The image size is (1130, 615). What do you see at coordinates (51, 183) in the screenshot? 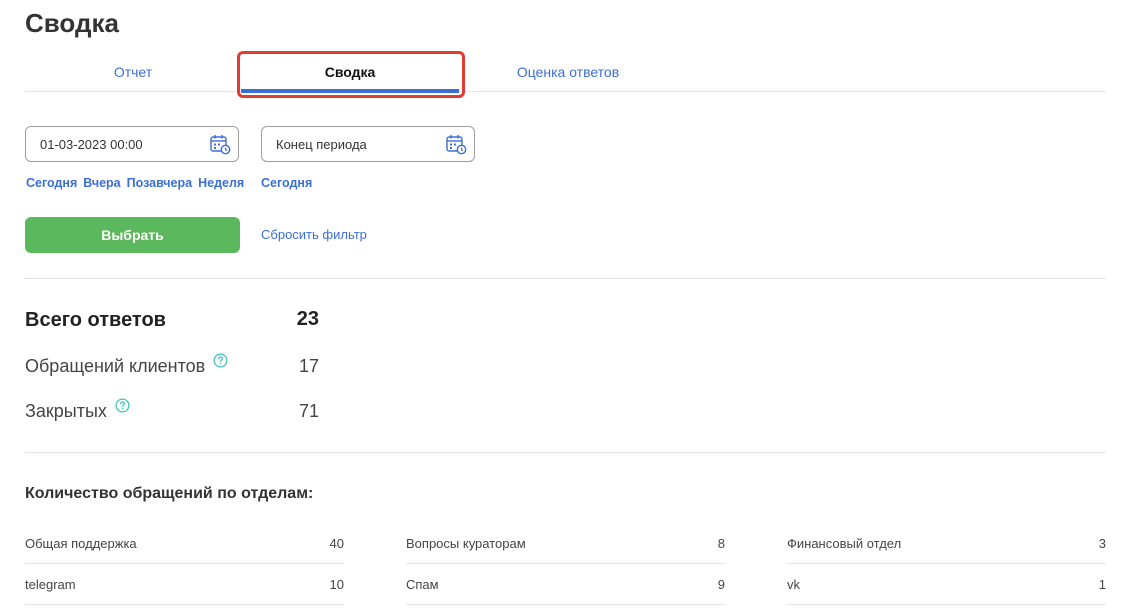
I see `quick-link-today: Сегодня` at bounding box center [51, 183].